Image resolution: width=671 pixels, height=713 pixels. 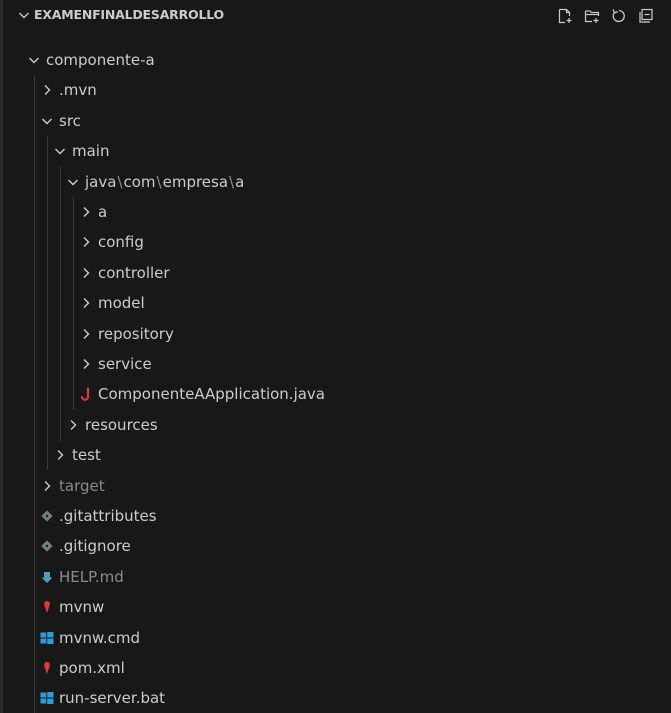 What do you see at coordinates (565, 16) in the screenshot?
I see `new-file-icon` at bounding box center [565, 16].